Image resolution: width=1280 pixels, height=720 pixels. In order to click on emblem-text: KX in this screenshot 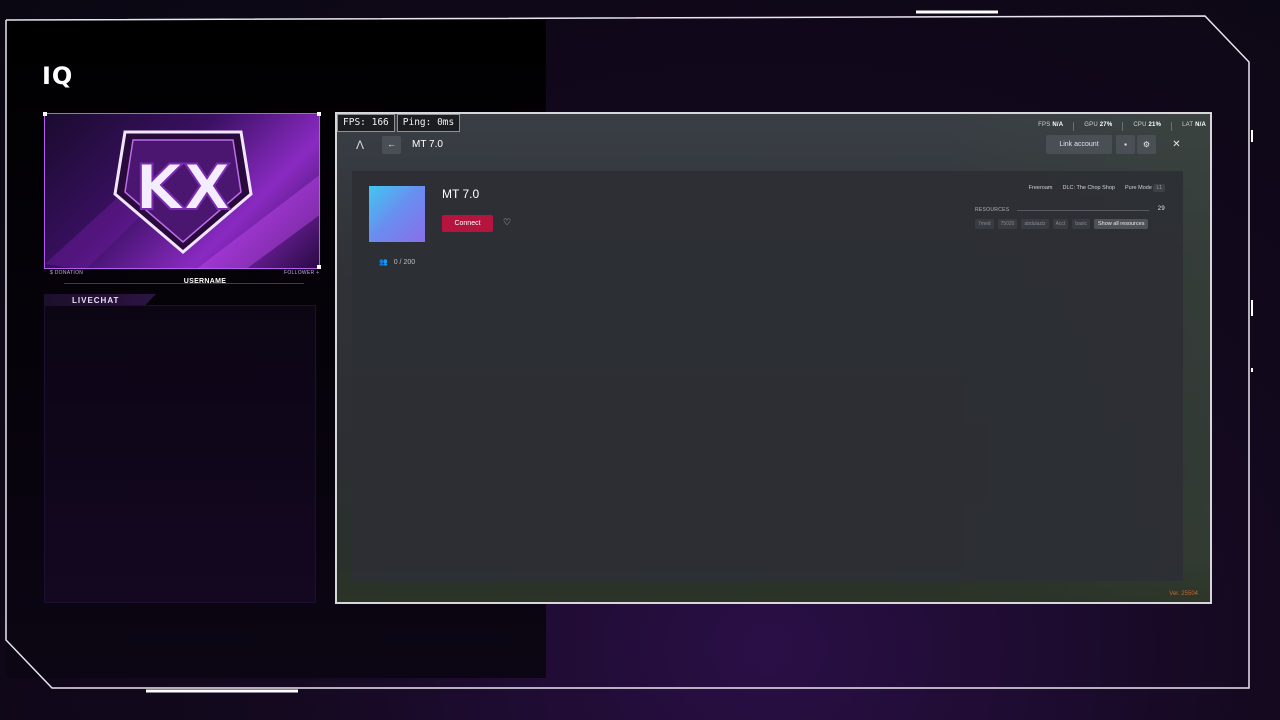, I will do `click(183, 187)`.